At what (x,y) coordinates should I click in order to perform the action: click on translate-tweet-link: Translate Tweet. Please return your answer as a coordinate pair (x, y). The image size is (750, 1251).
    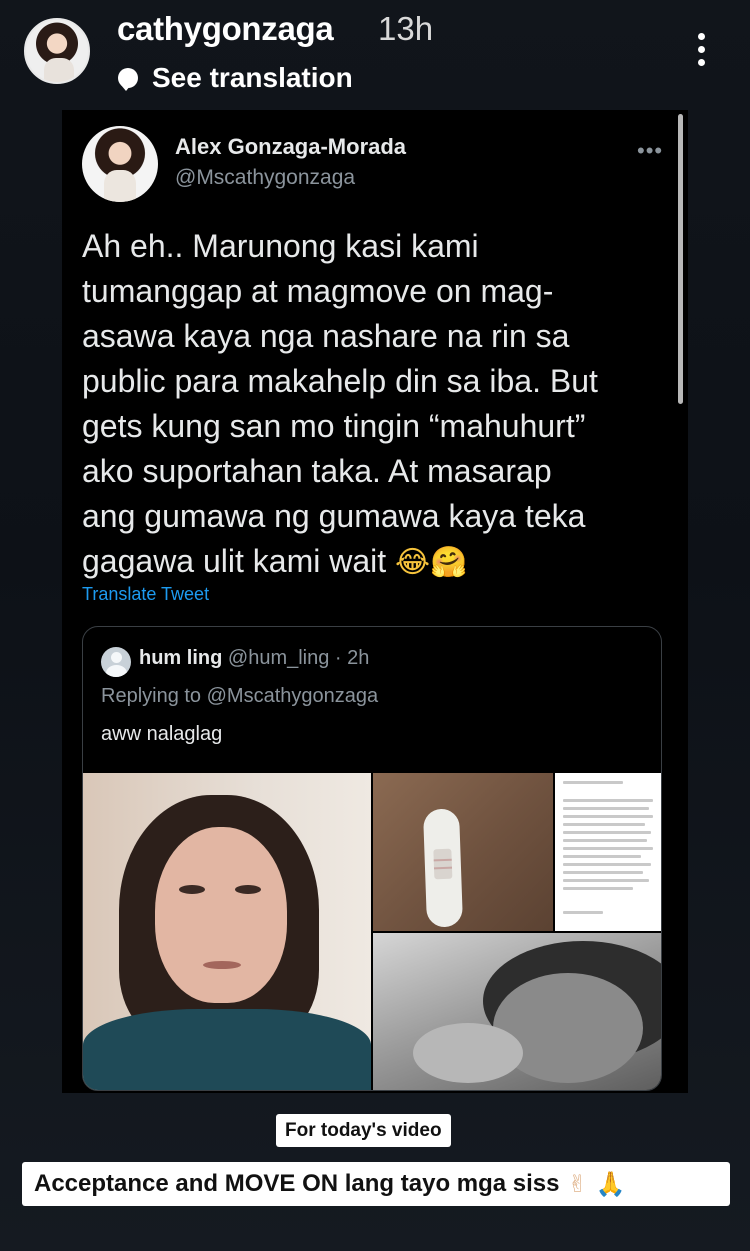
    Looking at the image, I should click on (145, 594).